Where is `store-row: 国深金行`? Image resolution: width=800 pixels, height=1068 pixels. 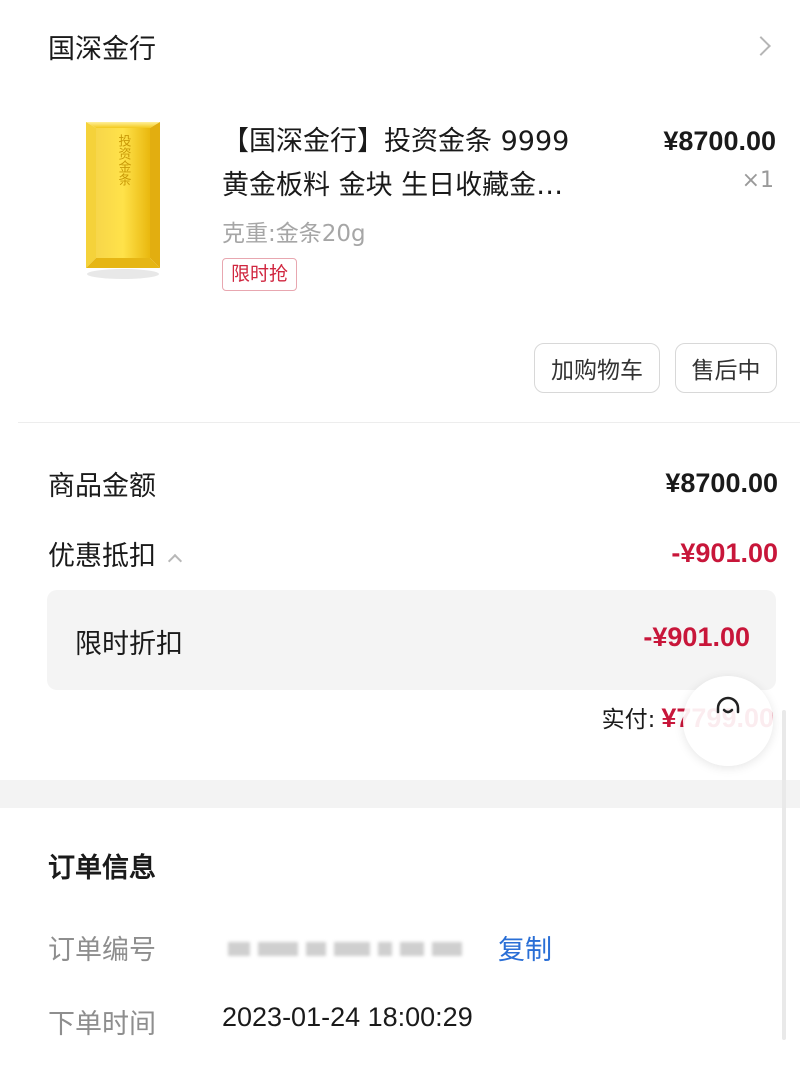
store-row: 国深金行 is located at coordinates (413, 46).